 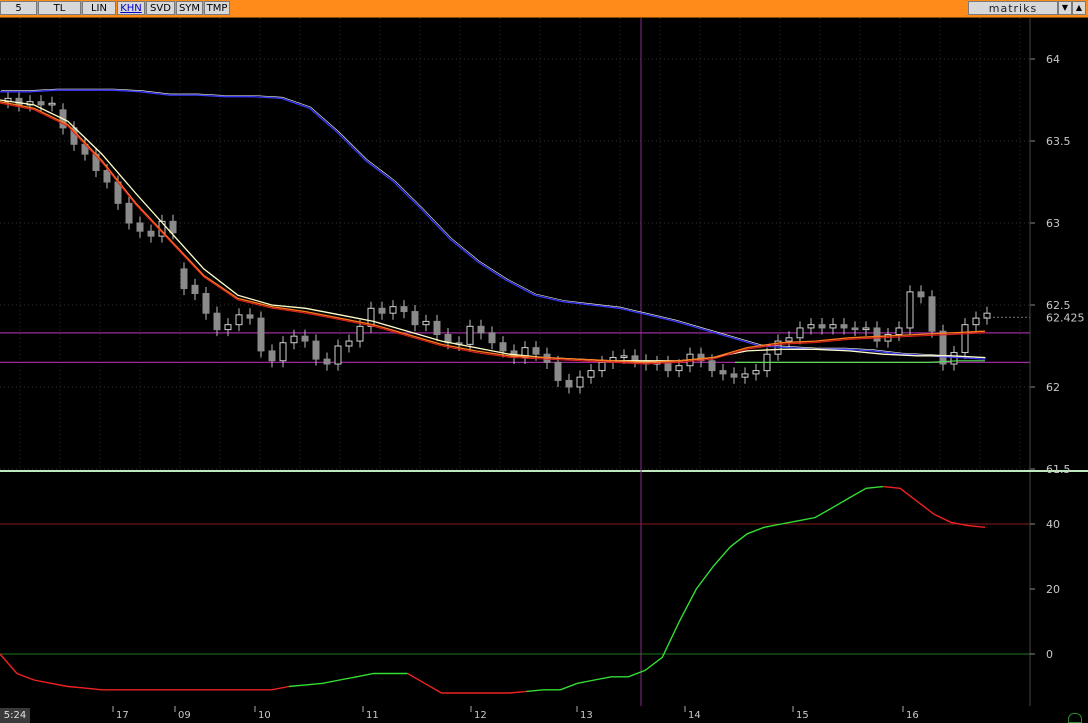 I want to click on date-tick-label: 13, so click(x=586, y=715).